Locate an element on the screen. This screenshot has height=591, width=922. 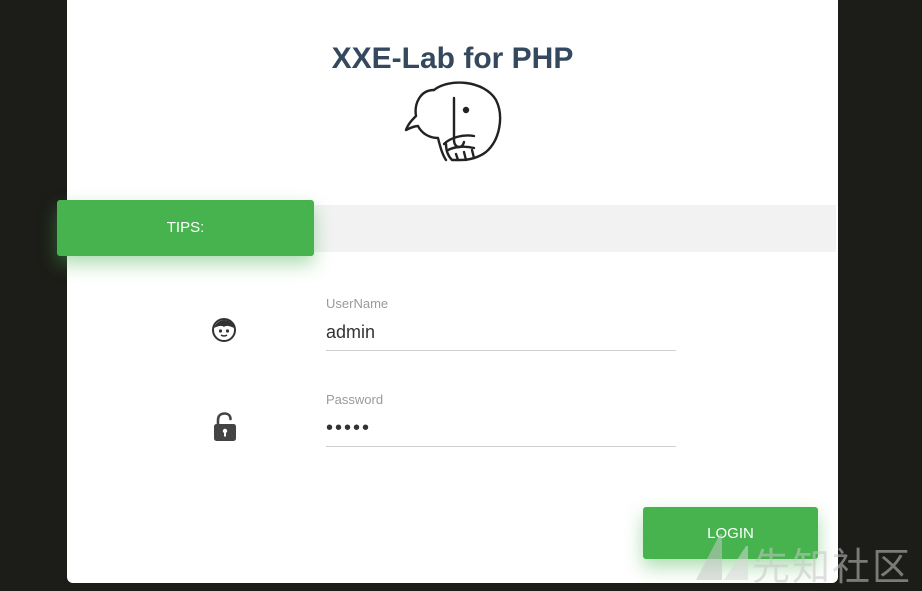
unlocked-padlock-icon is located at coordinates (225, 426).